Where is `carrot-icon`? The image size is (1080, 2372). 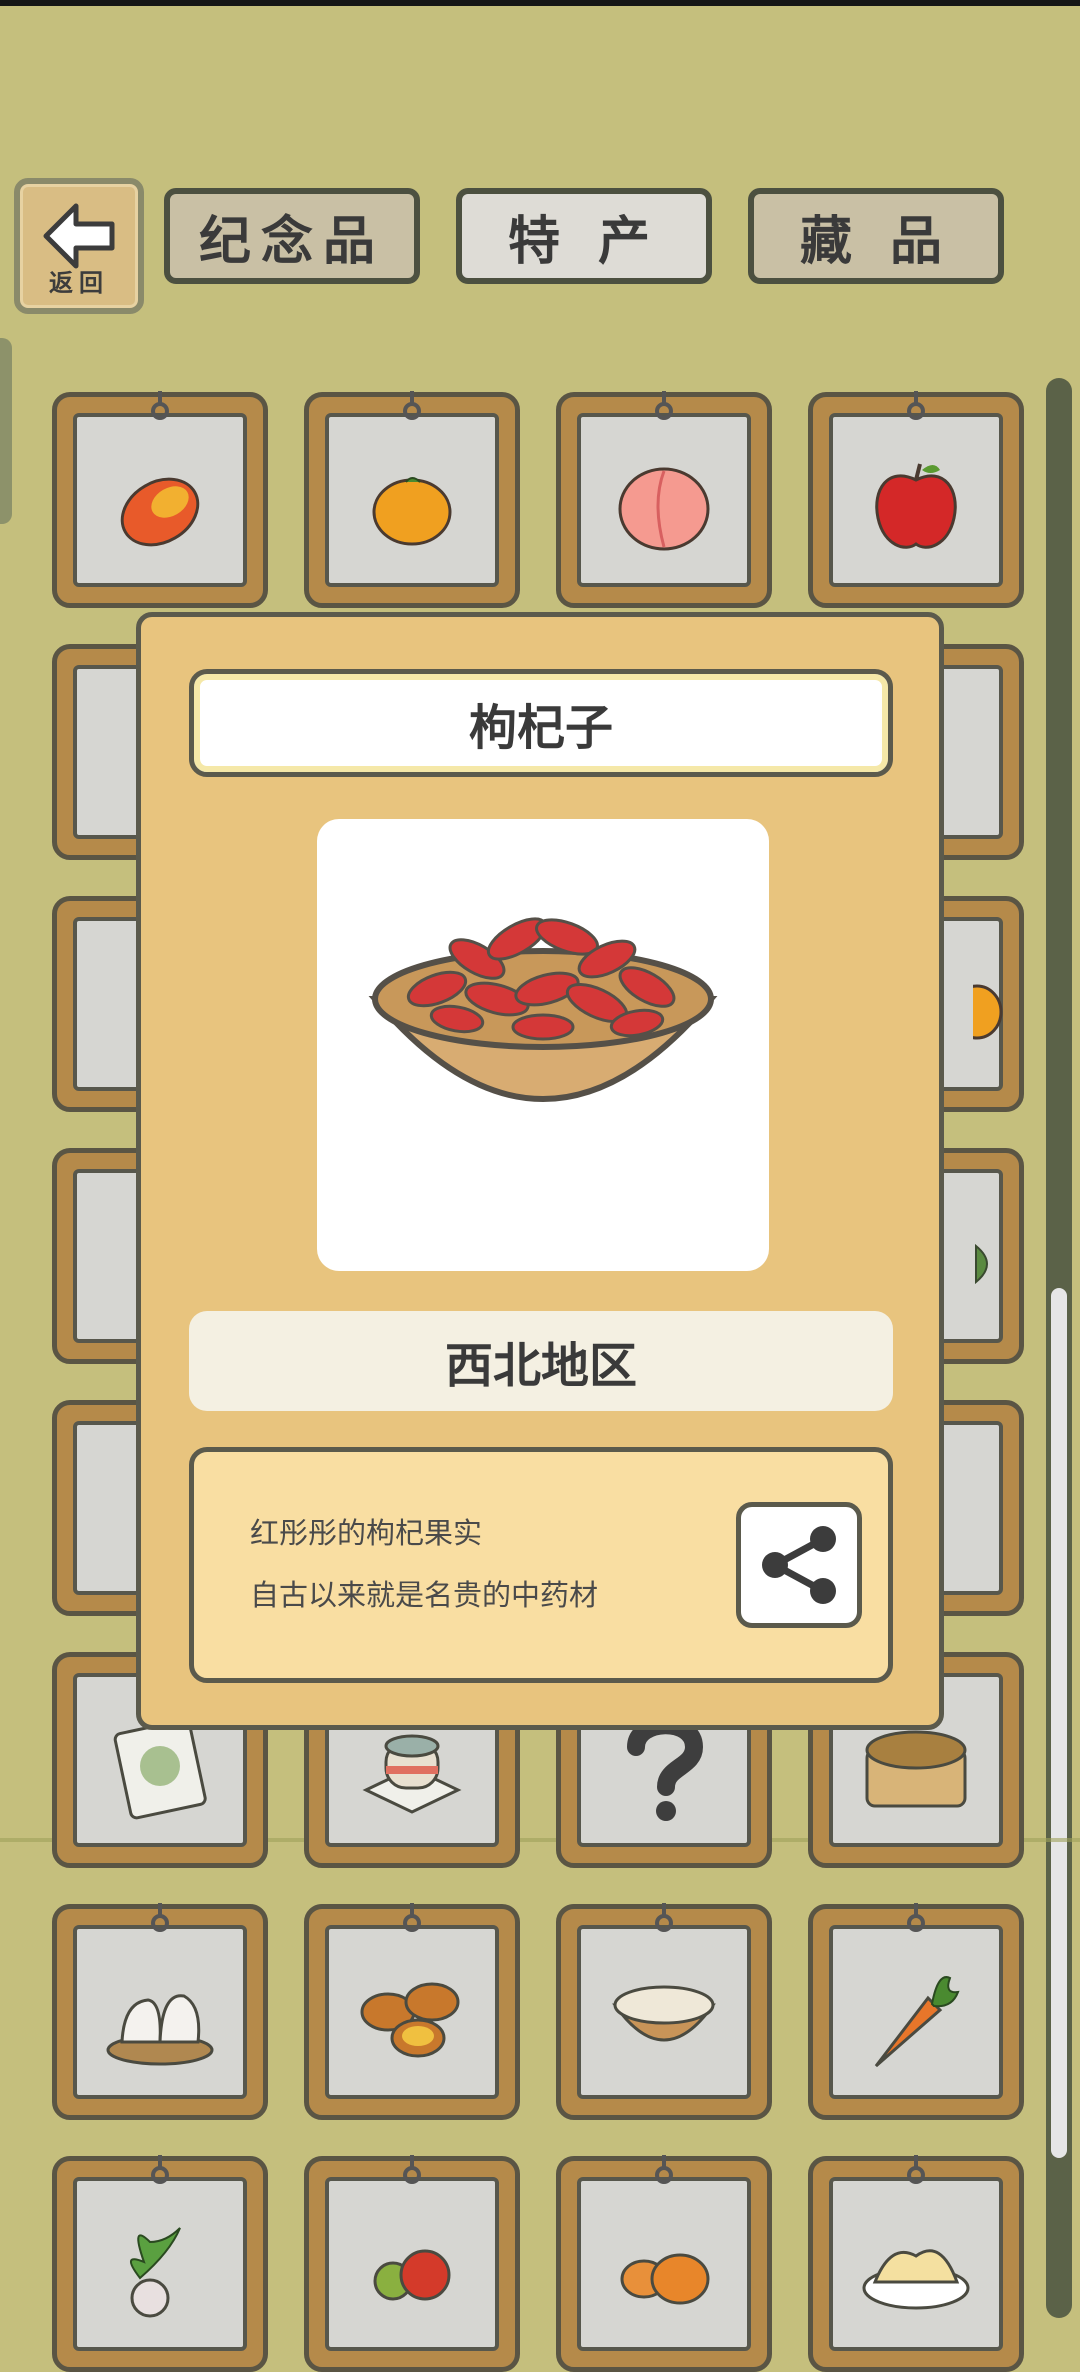 carrot-icon is located at coordinates (917, 2022).